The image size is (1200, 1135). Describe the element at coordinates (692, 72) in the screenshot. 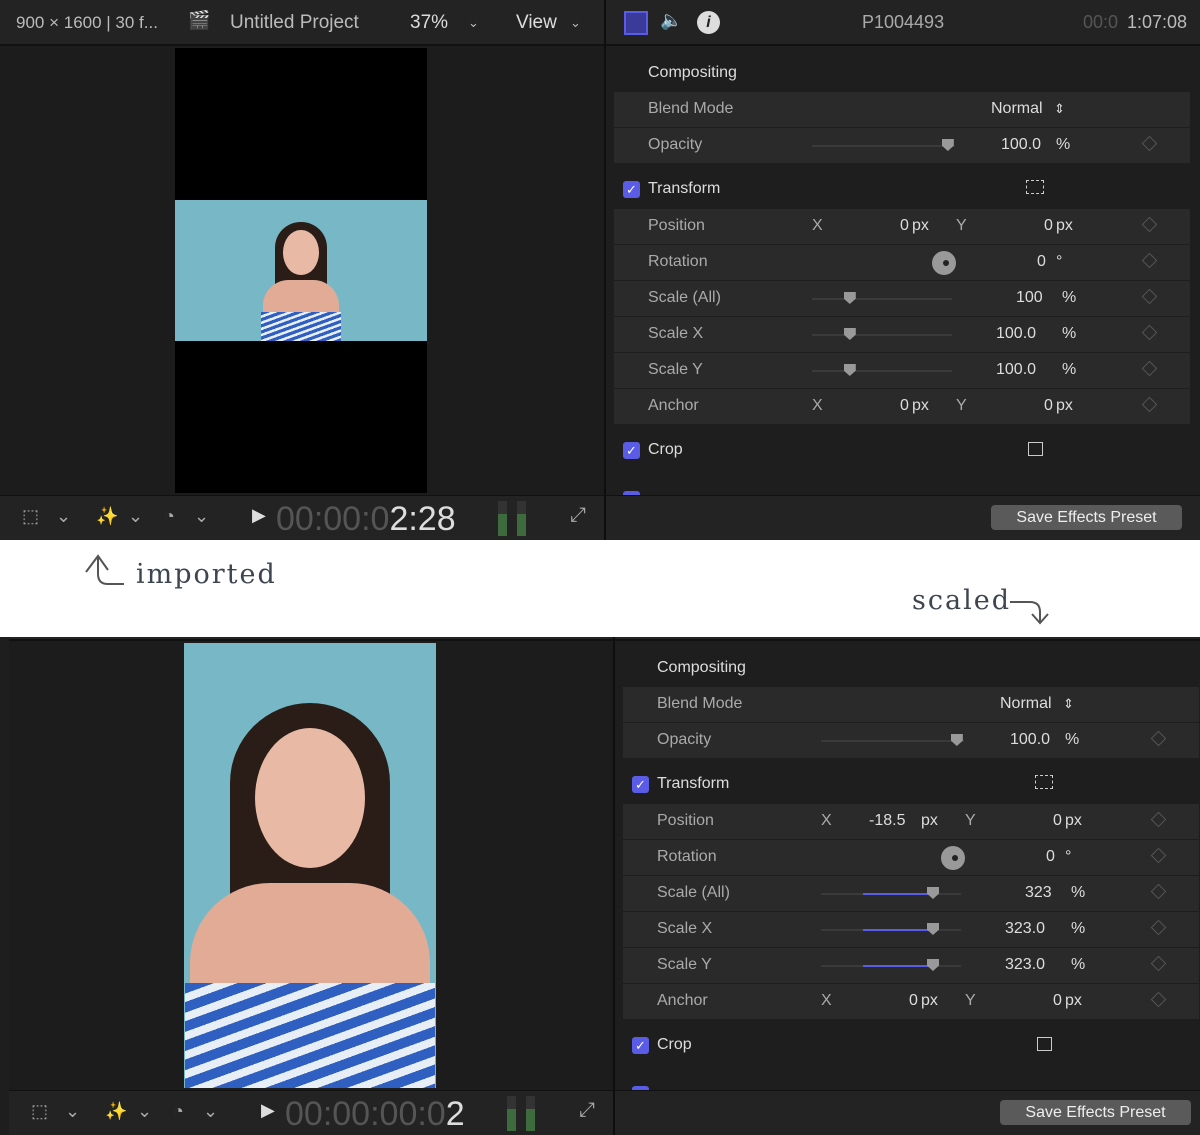

I see `section-title: Compositing` at that location.